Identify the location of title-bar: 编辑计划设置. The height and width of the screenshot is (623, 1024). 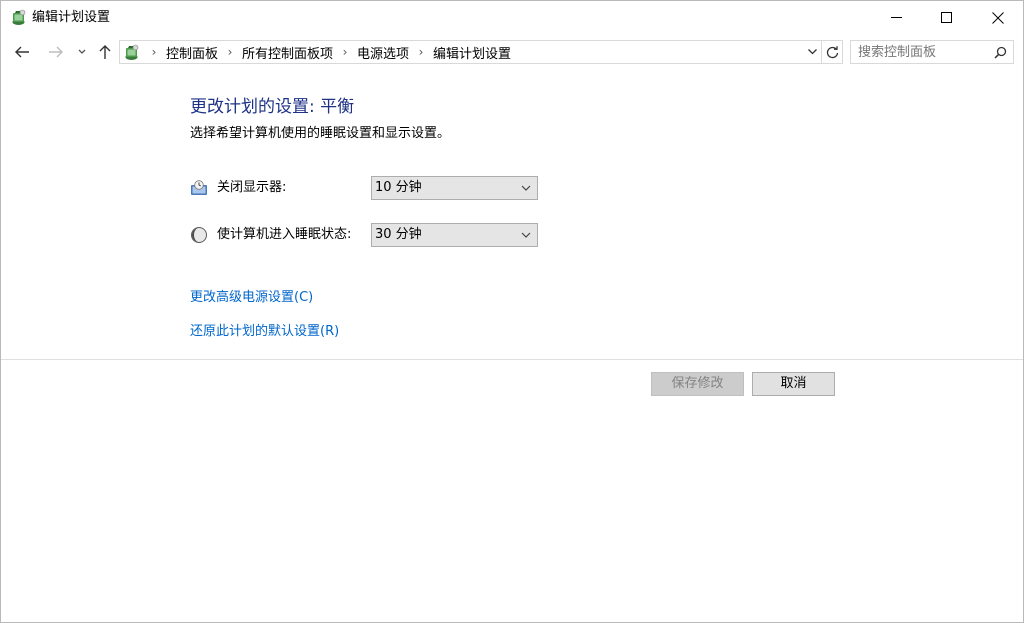
(512, 17).